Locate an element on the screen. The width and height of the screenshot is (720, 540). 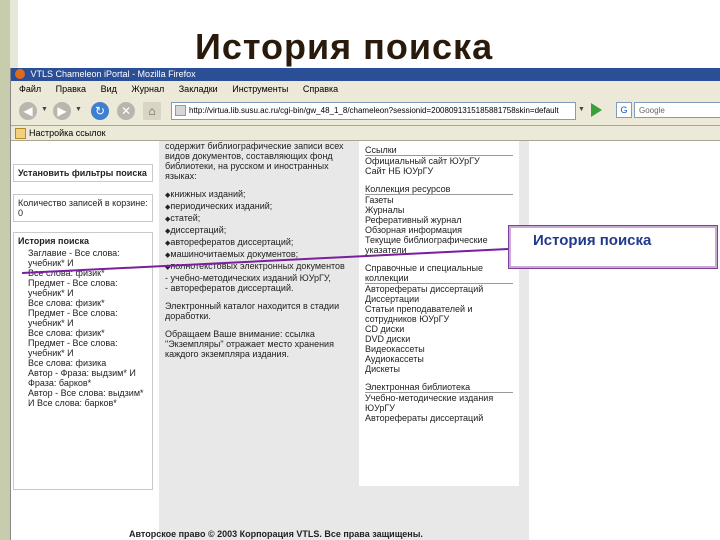
callout-label: История поиска is located at coordinates (613, 247).